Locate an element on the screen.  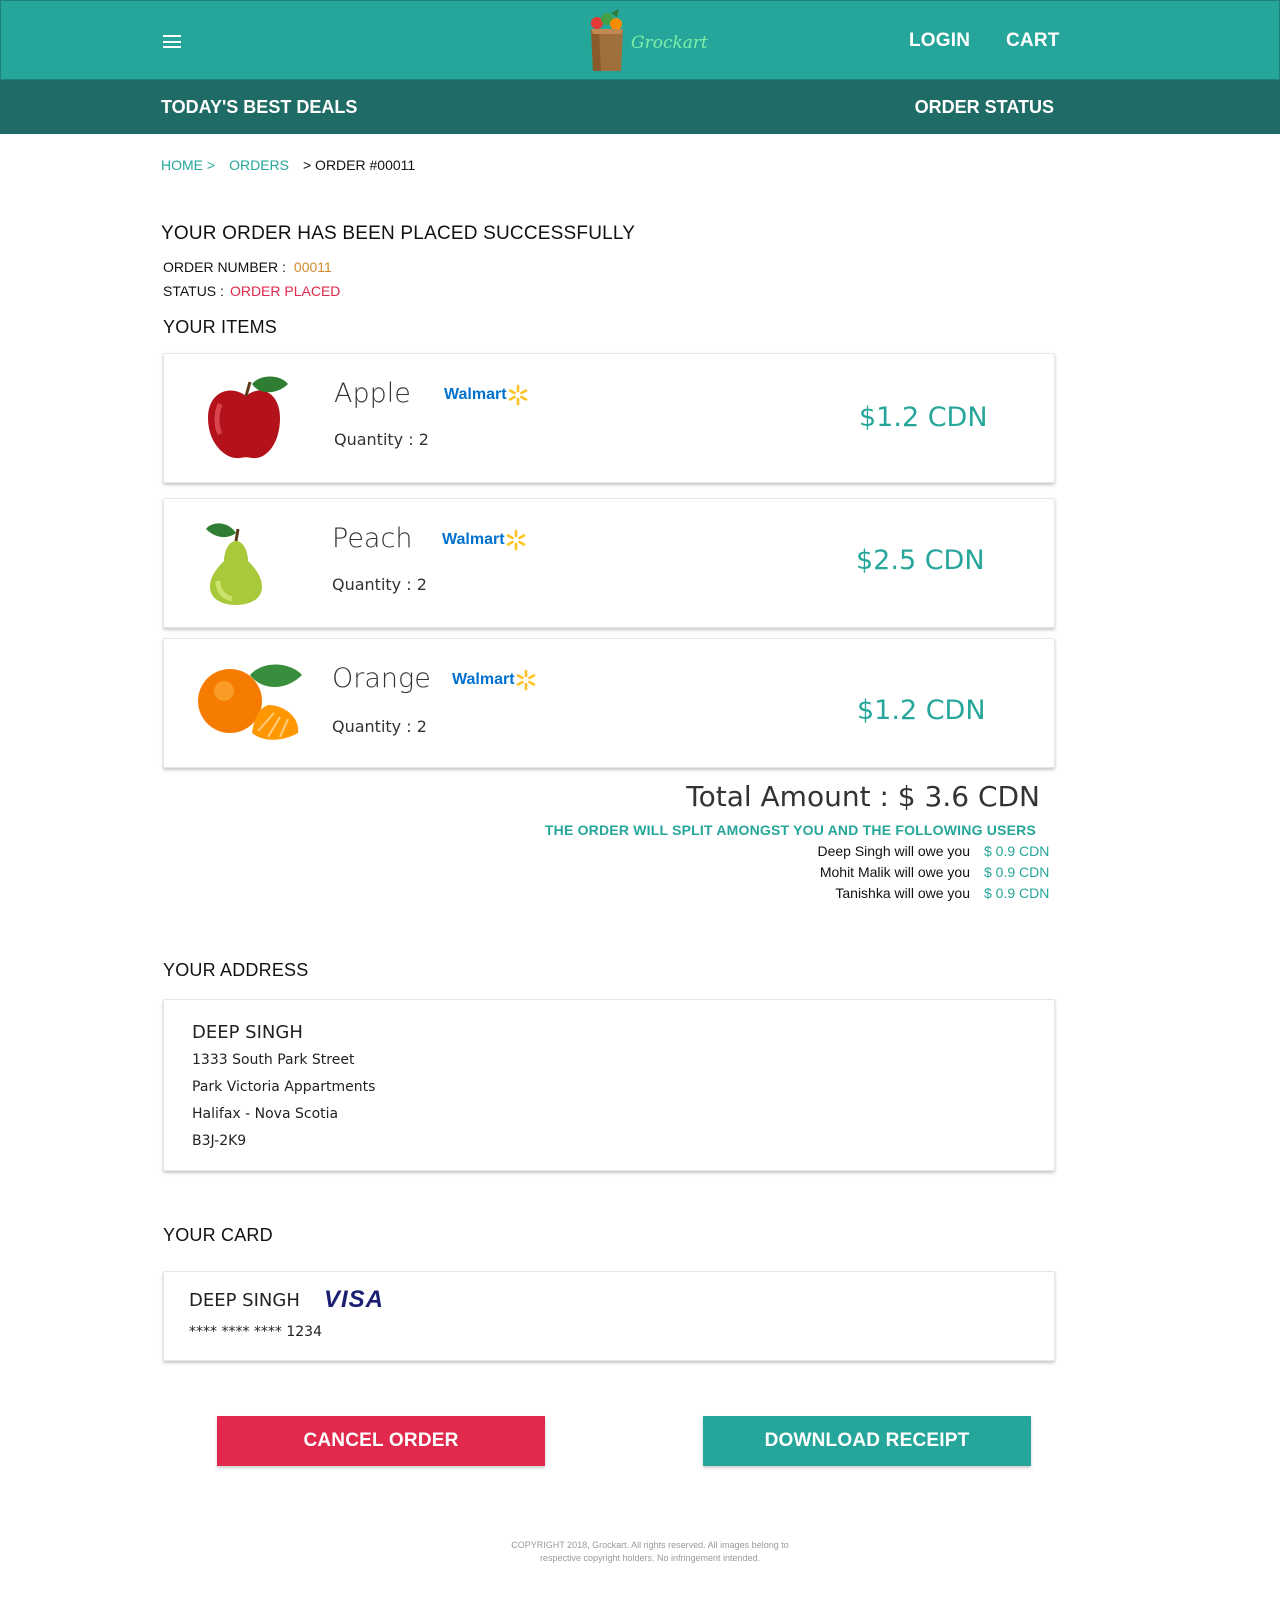
cancel-order-button: CANCEL ORDER is located at coordinates (381, 1441).